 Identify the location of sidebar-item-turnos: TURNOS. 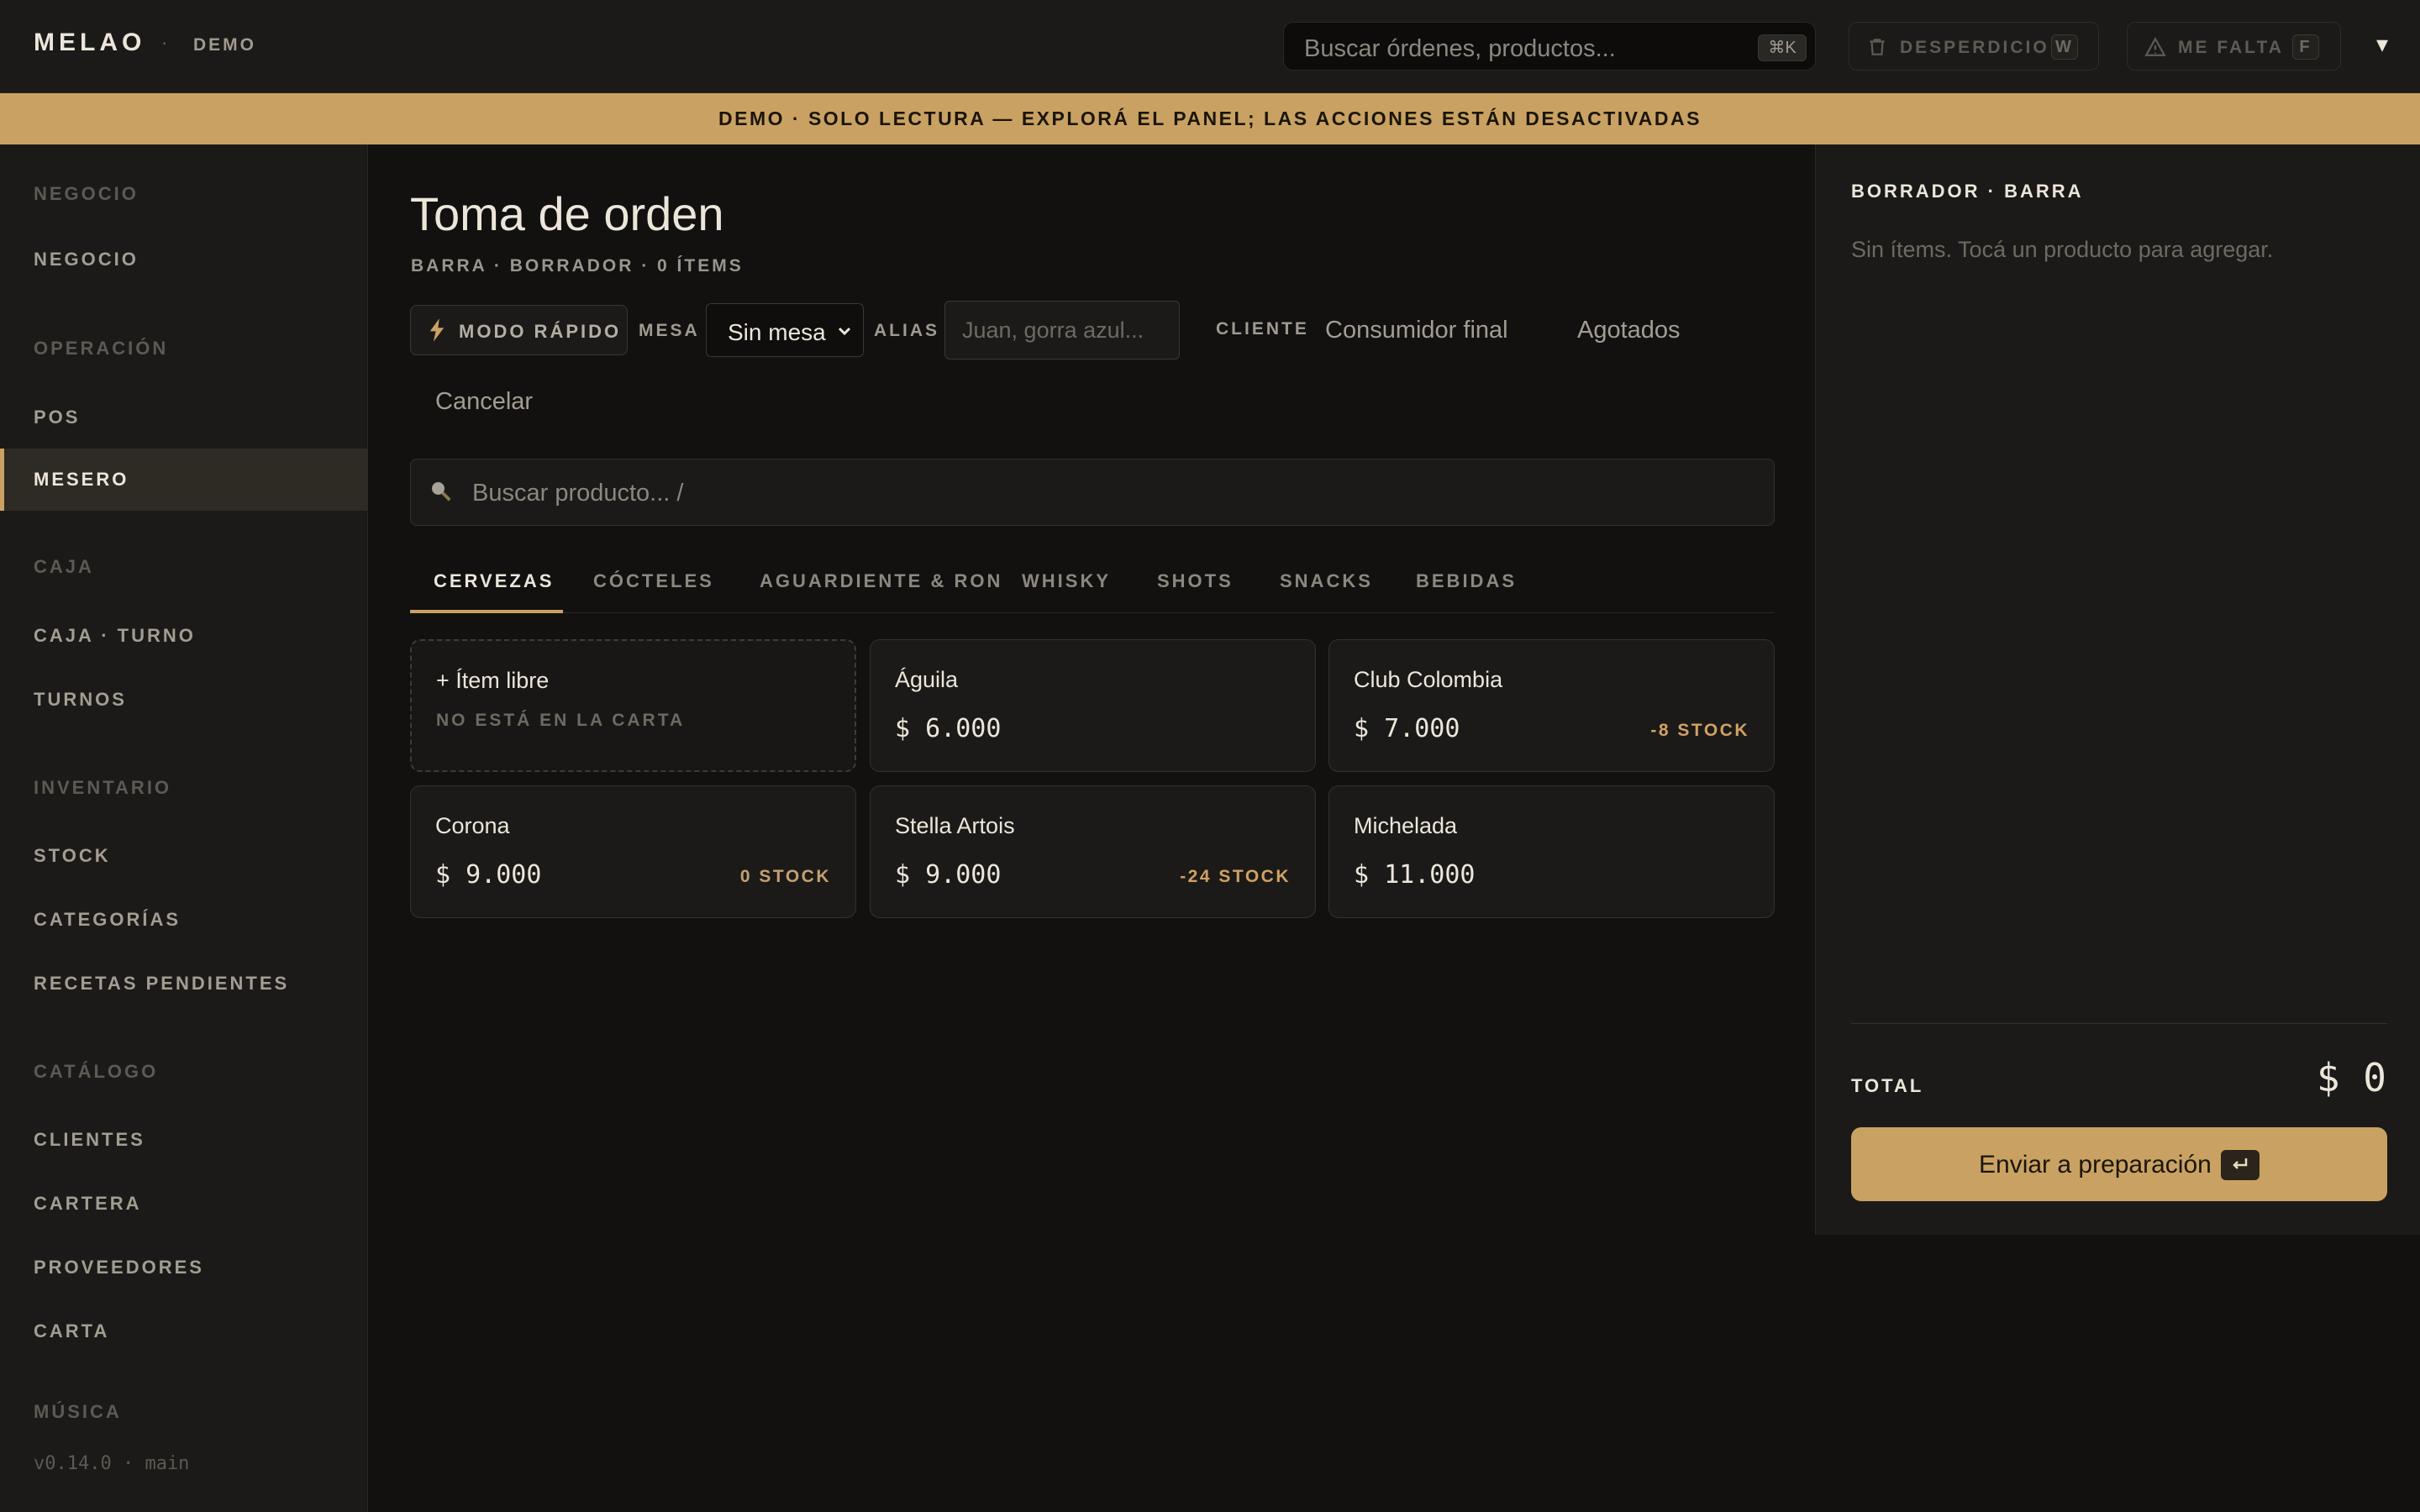
(80, 700).